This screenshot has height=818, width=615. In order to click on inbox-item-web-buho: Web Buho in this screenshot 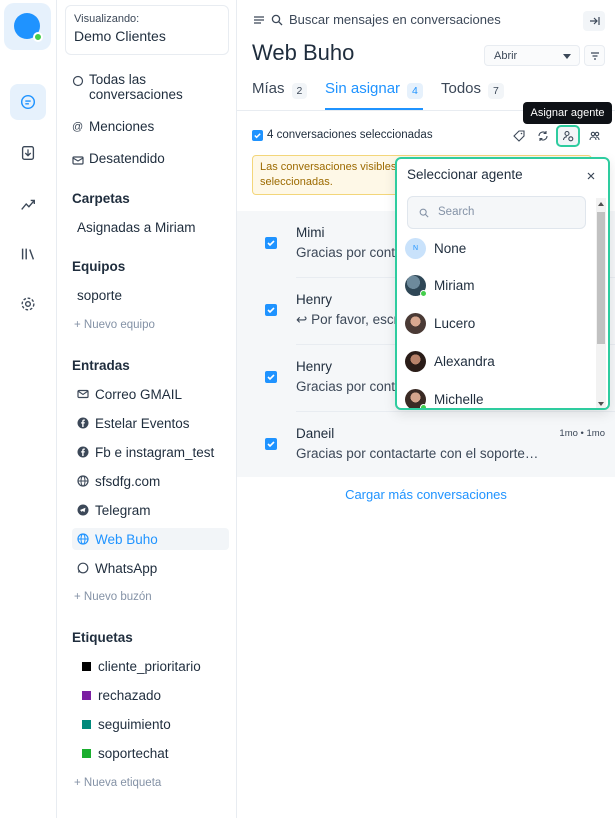, I will do `click(150, 539)`.